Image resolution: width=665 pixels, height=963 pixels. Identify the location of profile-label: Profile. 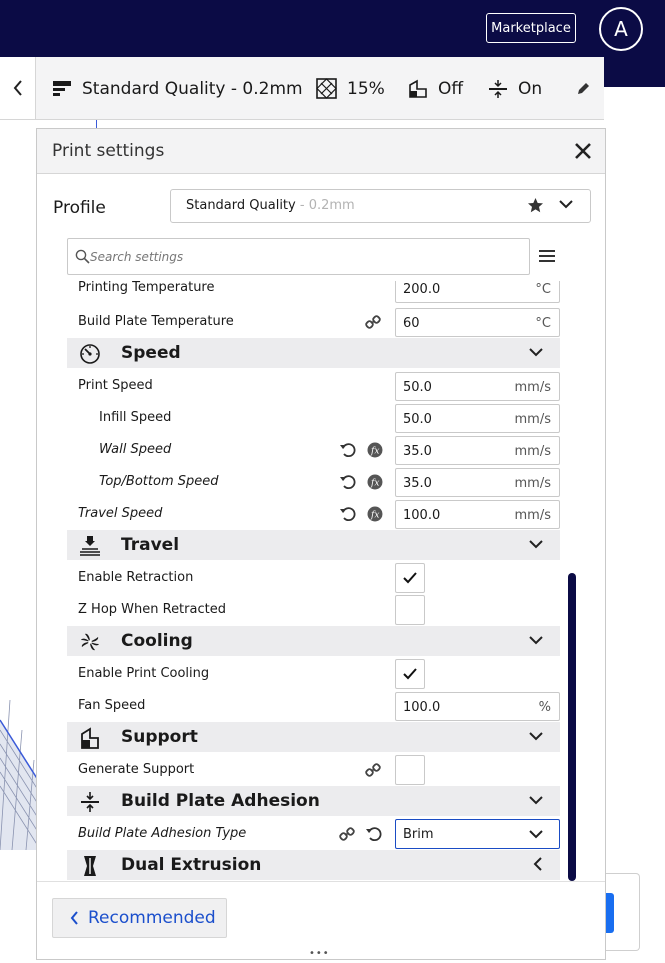
(79, 208).